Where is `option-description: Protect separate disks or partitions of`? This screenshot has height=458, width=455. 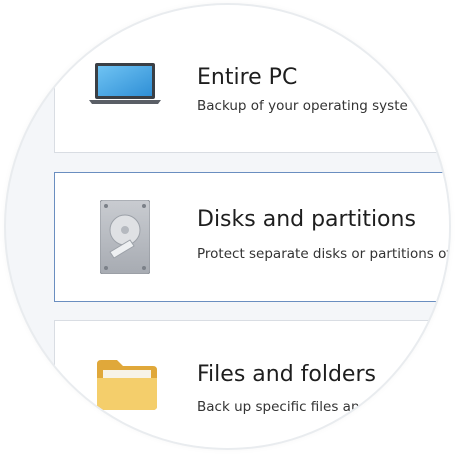
option-description: Protect separate disks or partitions of is located at coordinates (323, 254).